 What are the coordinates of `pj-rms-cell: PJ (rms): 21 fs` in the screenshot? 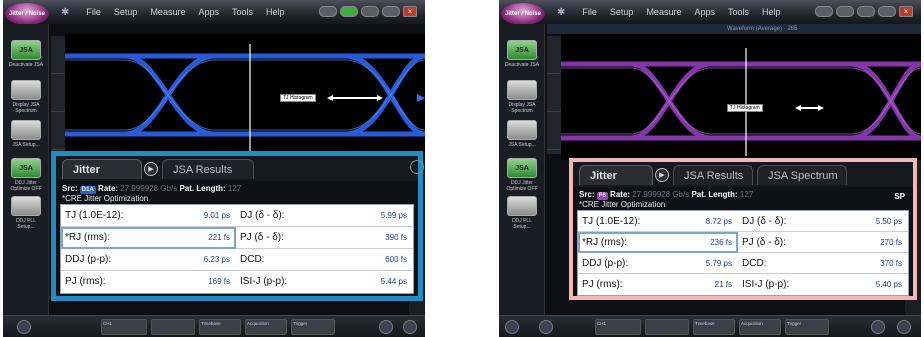 It's located at (658, 284).